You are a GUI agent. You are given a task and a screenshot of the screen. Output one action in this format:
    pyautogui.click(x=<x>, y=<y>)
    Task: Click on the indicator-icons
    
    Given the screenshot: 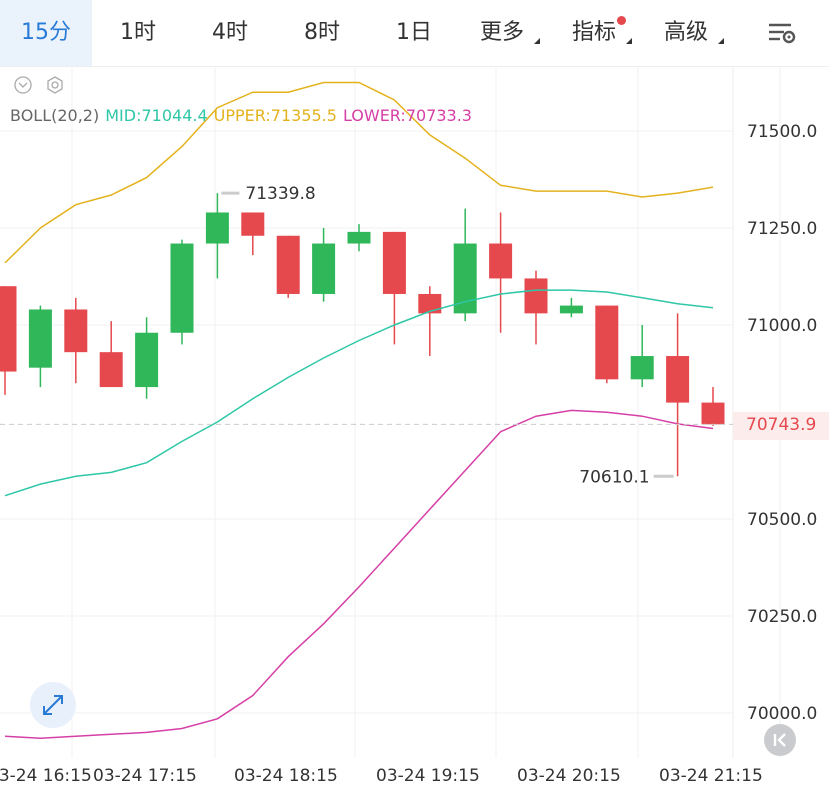 What is the action you would take?
    pyautogui.click(x=44, y=88)
    